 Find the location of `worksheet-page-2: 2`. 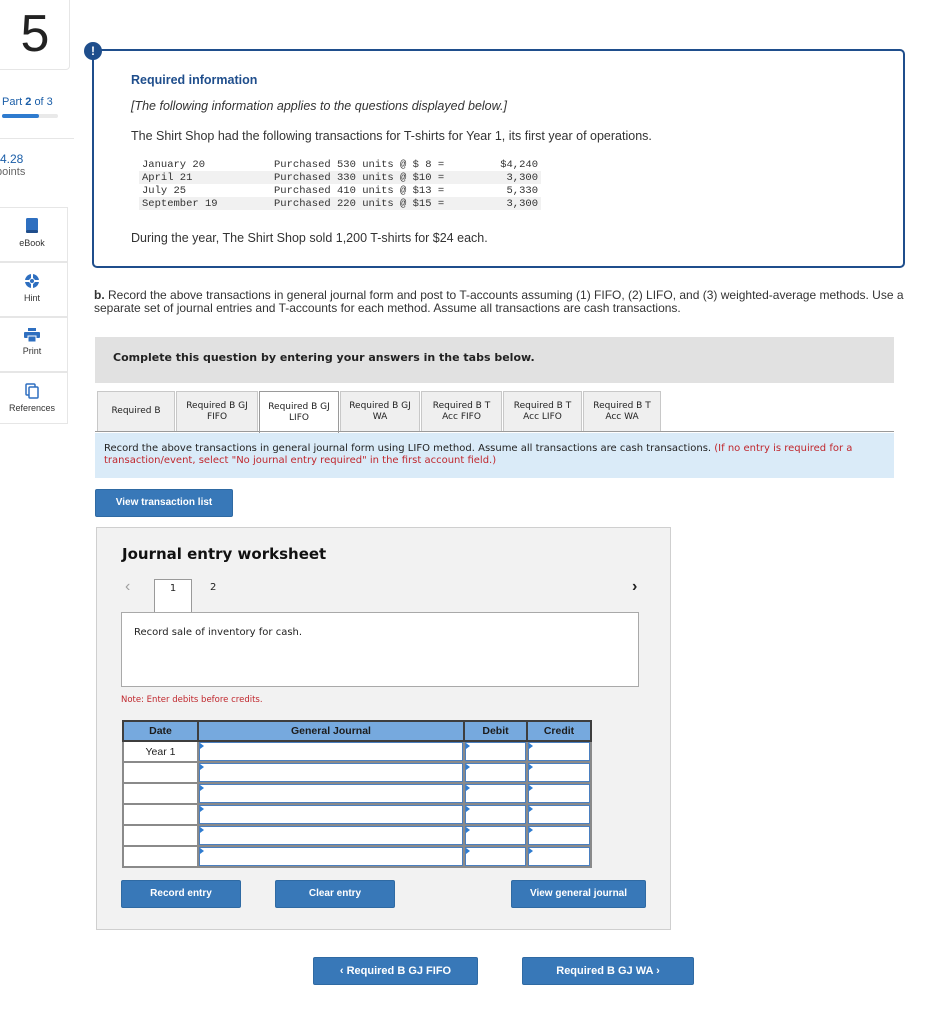

worksheet-page-2: 2 is located at coordinates (220, 588).